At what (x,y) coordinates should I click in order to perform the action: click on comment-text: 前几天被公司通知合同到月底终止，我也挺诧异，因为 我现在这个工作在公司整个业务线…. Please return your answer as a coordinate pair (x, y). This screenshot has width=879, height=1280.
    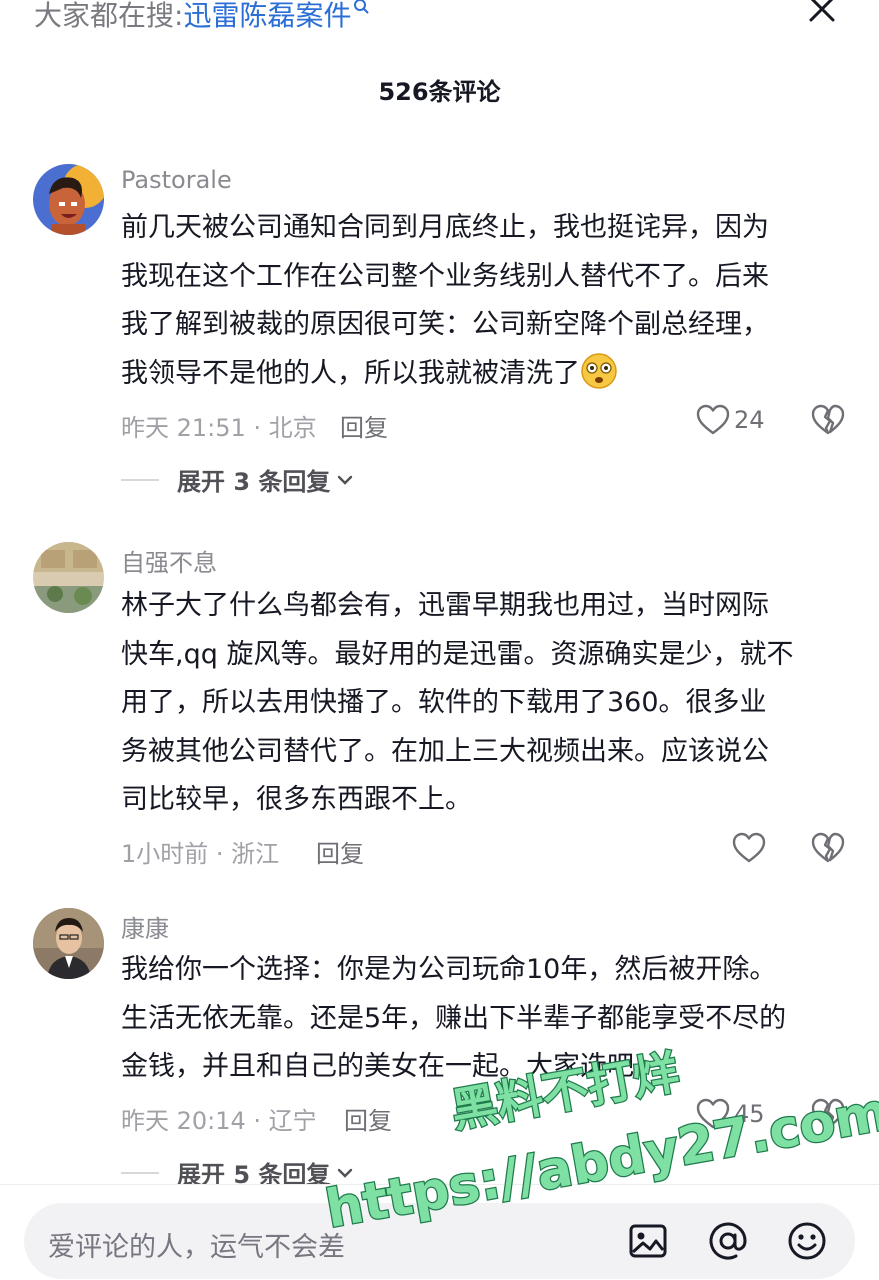
    Looking at the image, I should click on (486, 301).